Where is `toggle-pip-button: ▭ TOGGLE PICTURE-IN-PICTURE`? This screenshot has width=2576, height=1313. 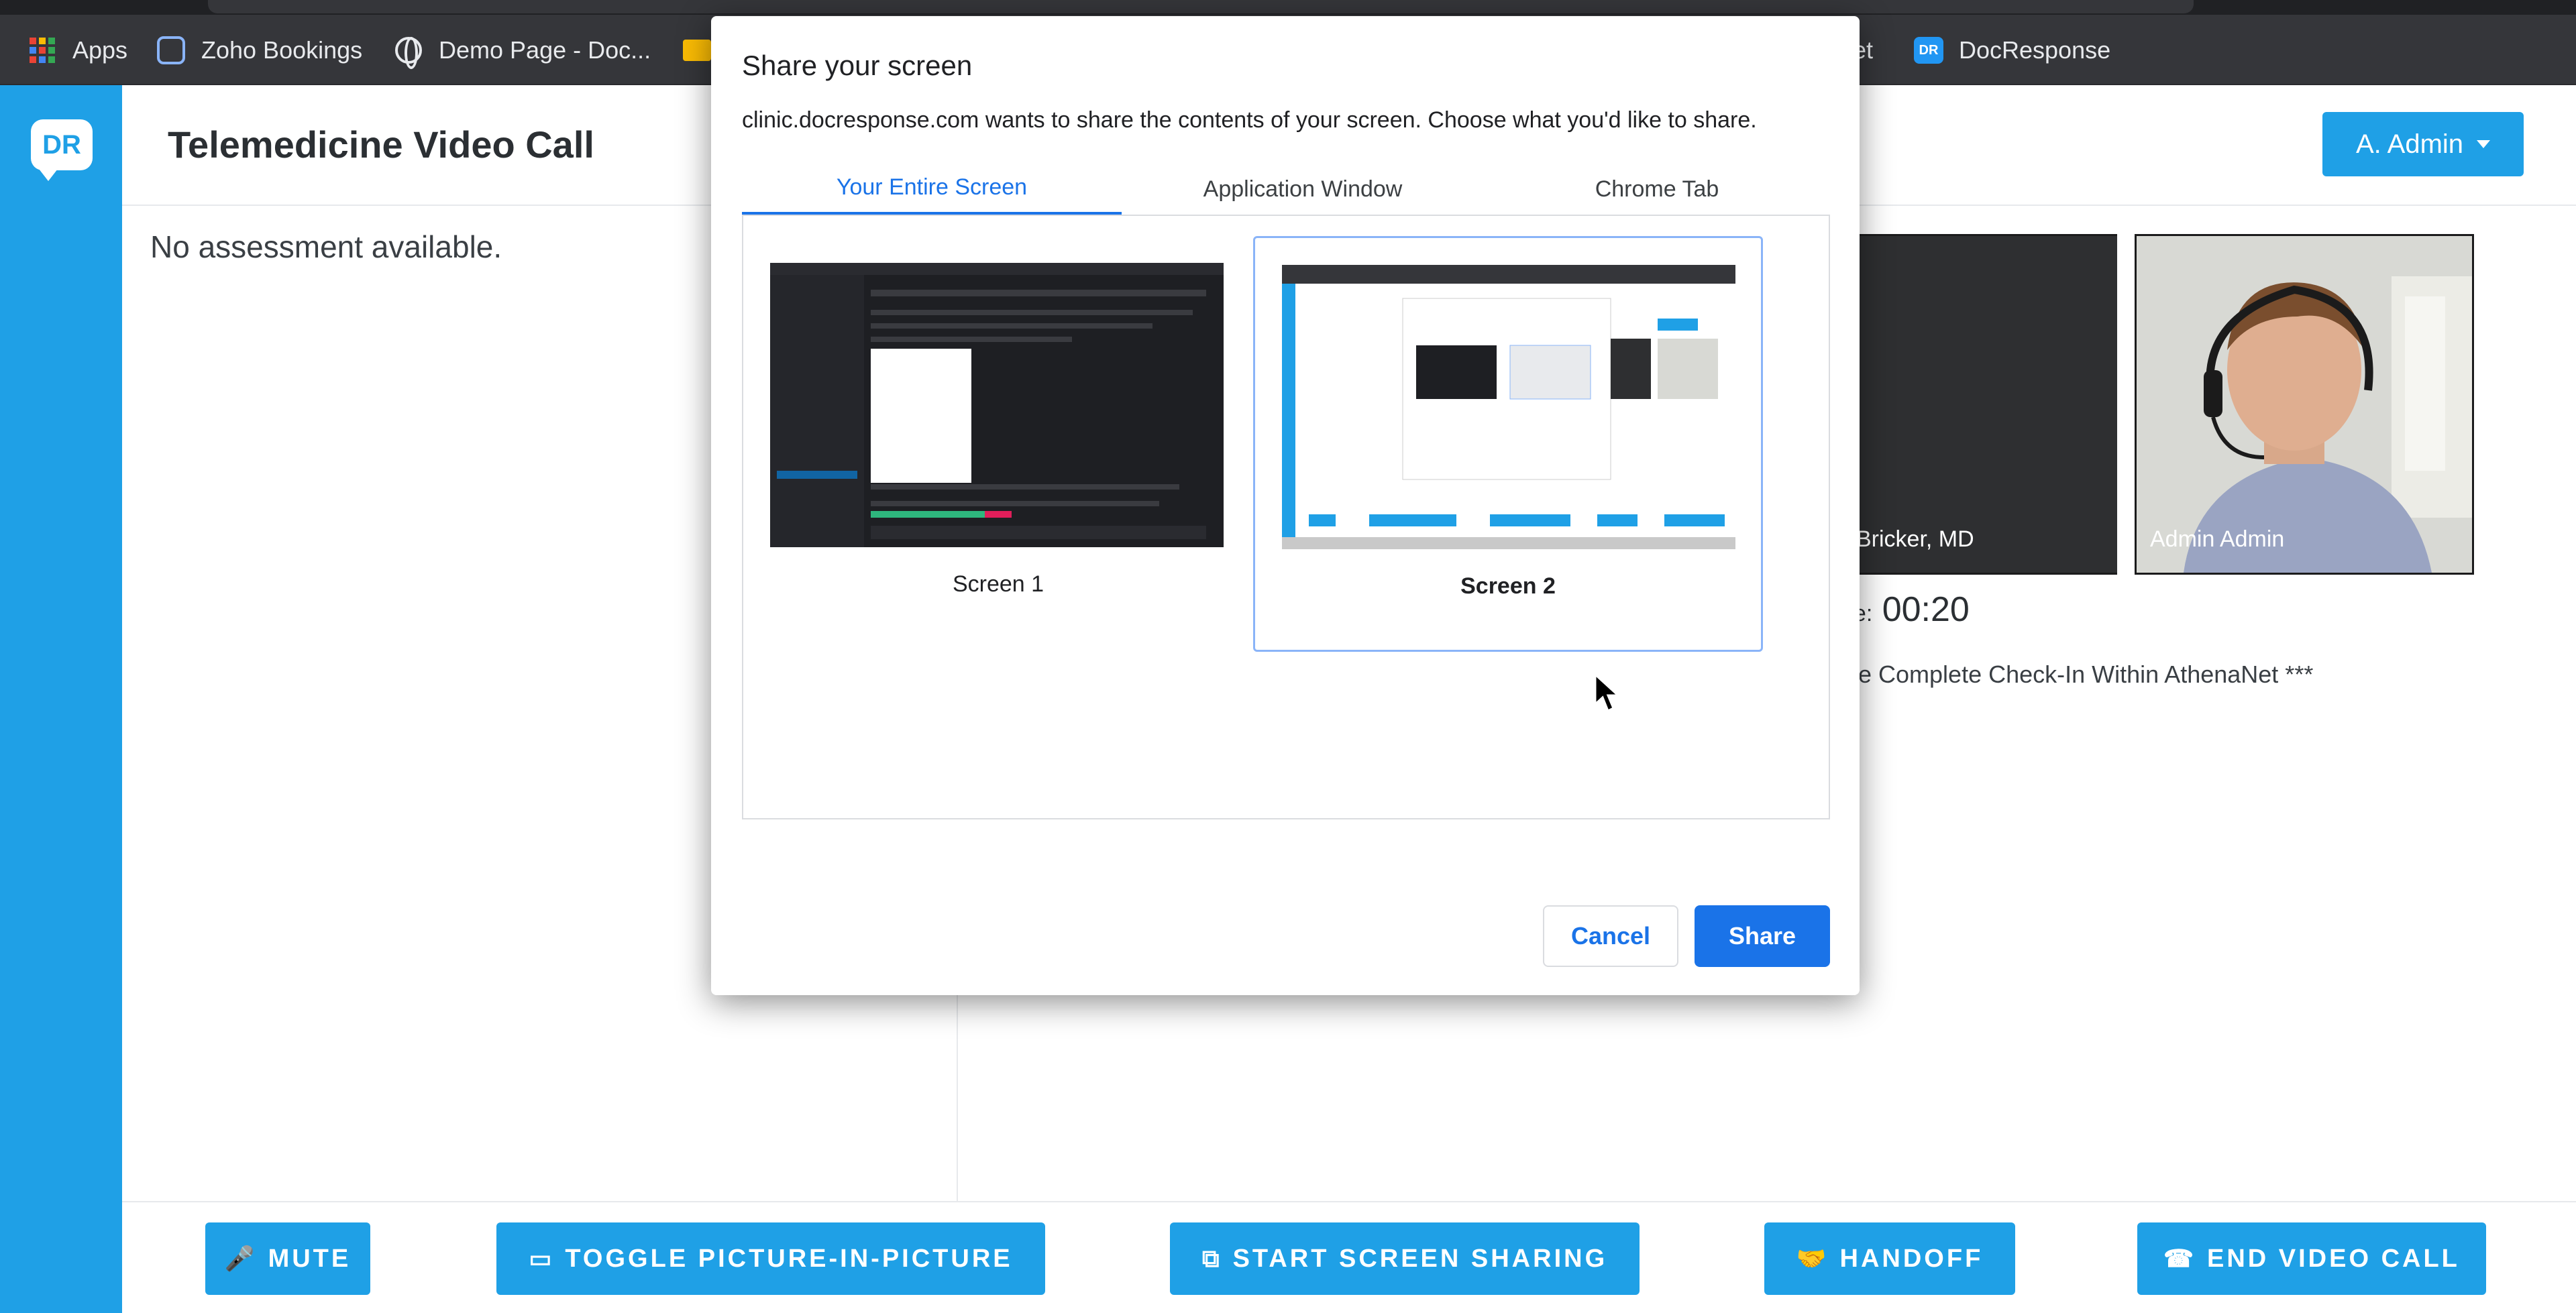 toggle-pip-button: ▭ TOGGLE PICTURE-IN-PICTURE is located at coordinates (770, 1258).